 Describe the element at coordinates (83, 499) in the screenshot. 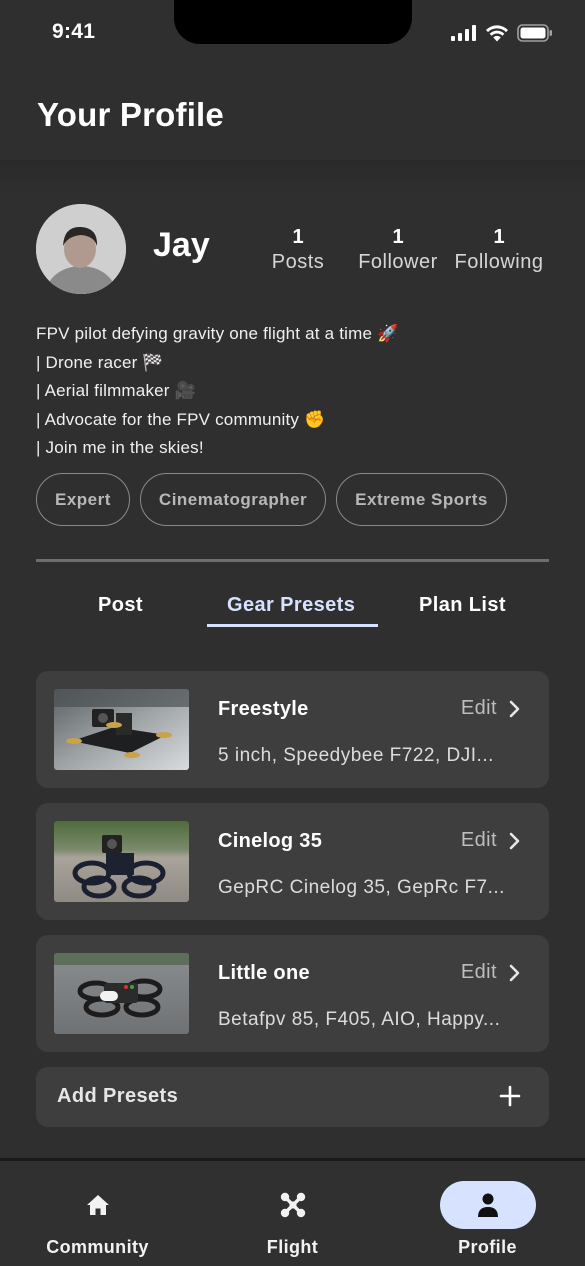

I see `tag-expert: Expert` at that location.